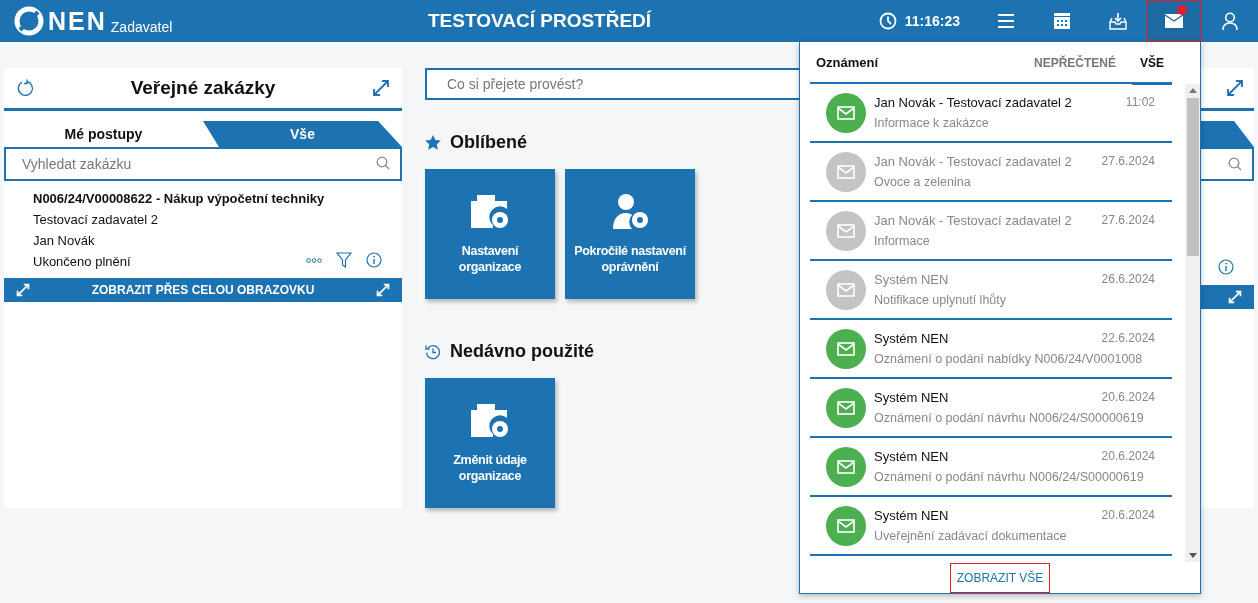 This screenshot has width=1258, height=603. What do you see at coordinates (141, 27) in the screenshot?
I see `role-label: Zadavatel` at bounding box center [141, 27].